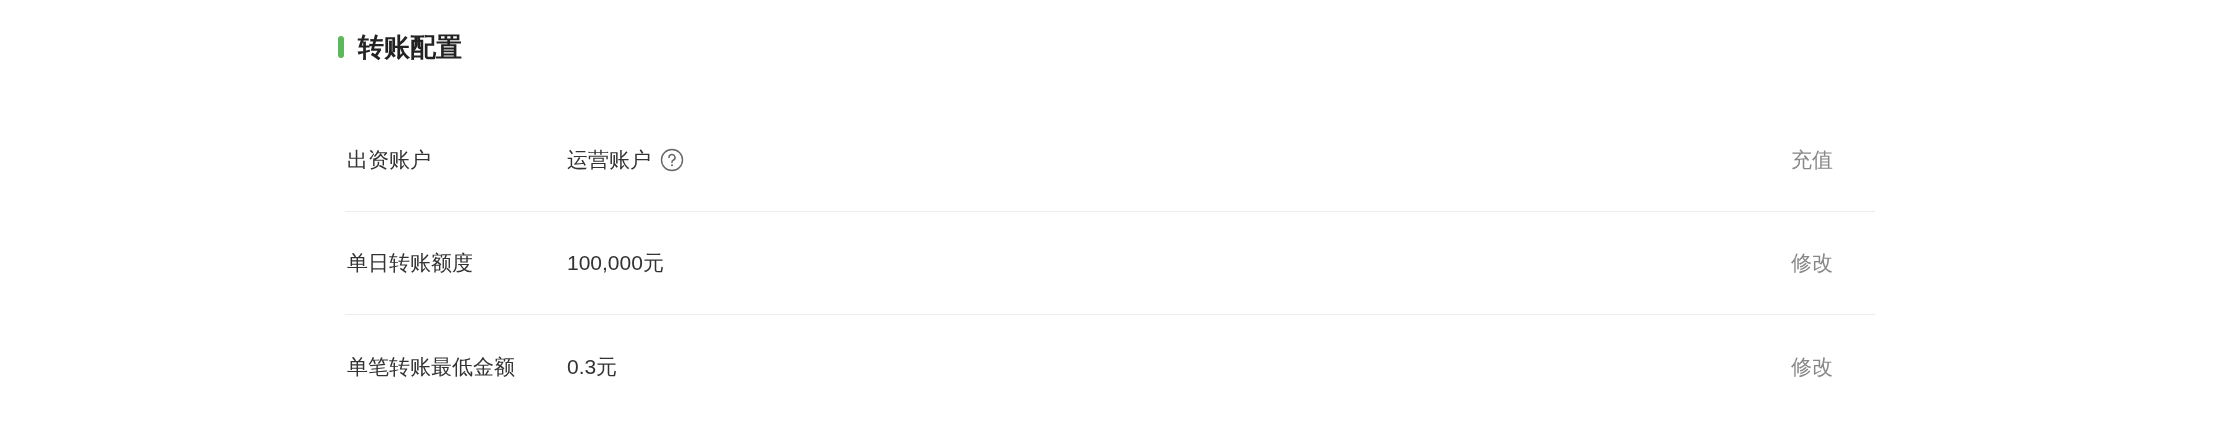 This screenshot has height=422, width=2240. What do you see at coordinates (389, 160) in the screenshot?
I see `field-label: 出资账户` at bounding box center [389, 160].